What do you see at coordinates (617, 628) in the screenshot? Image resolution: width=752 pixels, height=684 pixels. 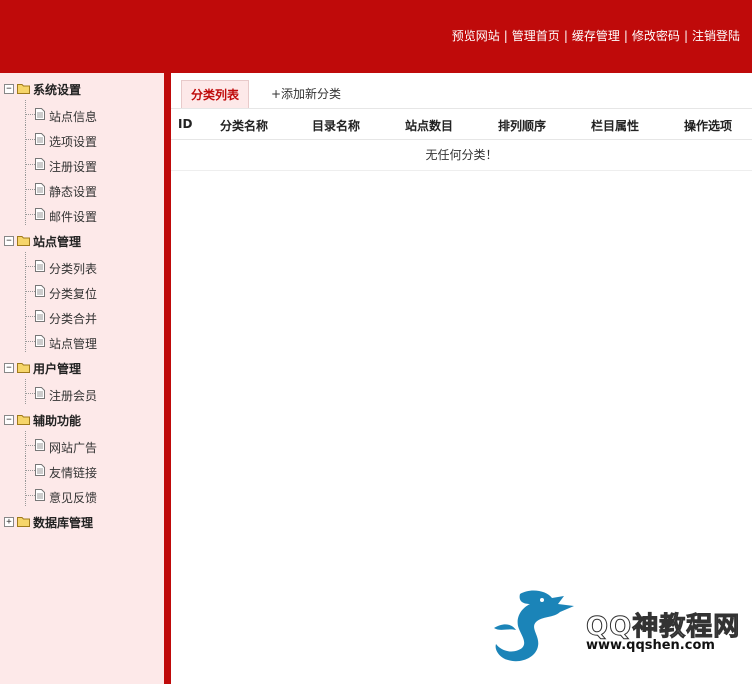 I see `watermark-logo: QQ神教程网 www.qqshen.com` at bounding box center [617, 628].